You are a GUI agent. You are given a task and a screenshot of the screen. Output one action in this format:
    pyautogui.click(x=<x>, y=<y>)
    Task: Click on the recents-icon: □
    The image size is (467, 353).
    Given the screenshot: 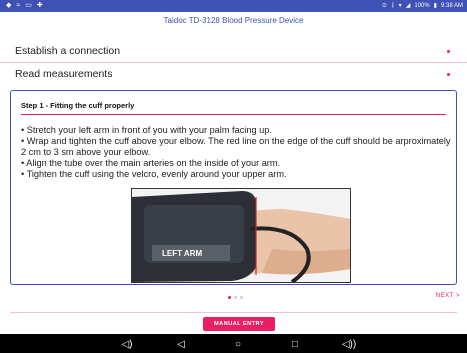 What is the action you would take?
    pyautogui.click(x=295, y=344)
    